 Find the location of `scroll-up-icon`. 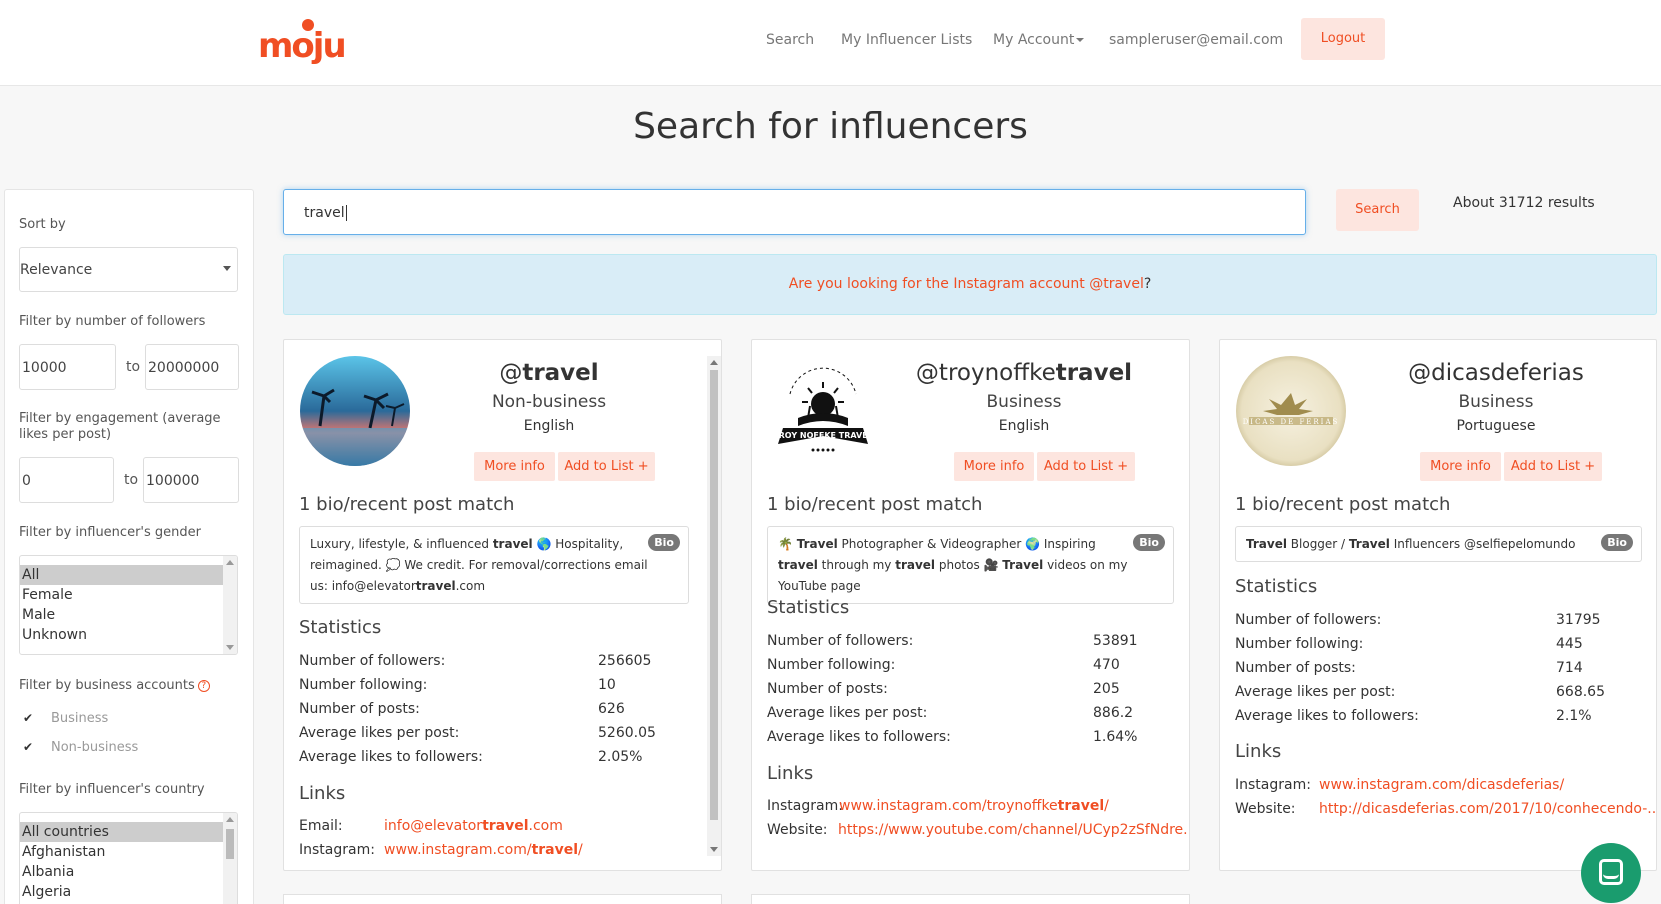

scroll-up-icon is located at coordinates (714, 362).